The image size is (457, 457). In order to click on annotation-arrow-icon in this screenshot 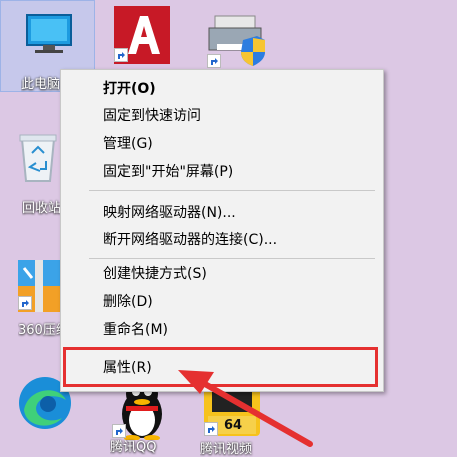, I will do `click(245, 408)`.